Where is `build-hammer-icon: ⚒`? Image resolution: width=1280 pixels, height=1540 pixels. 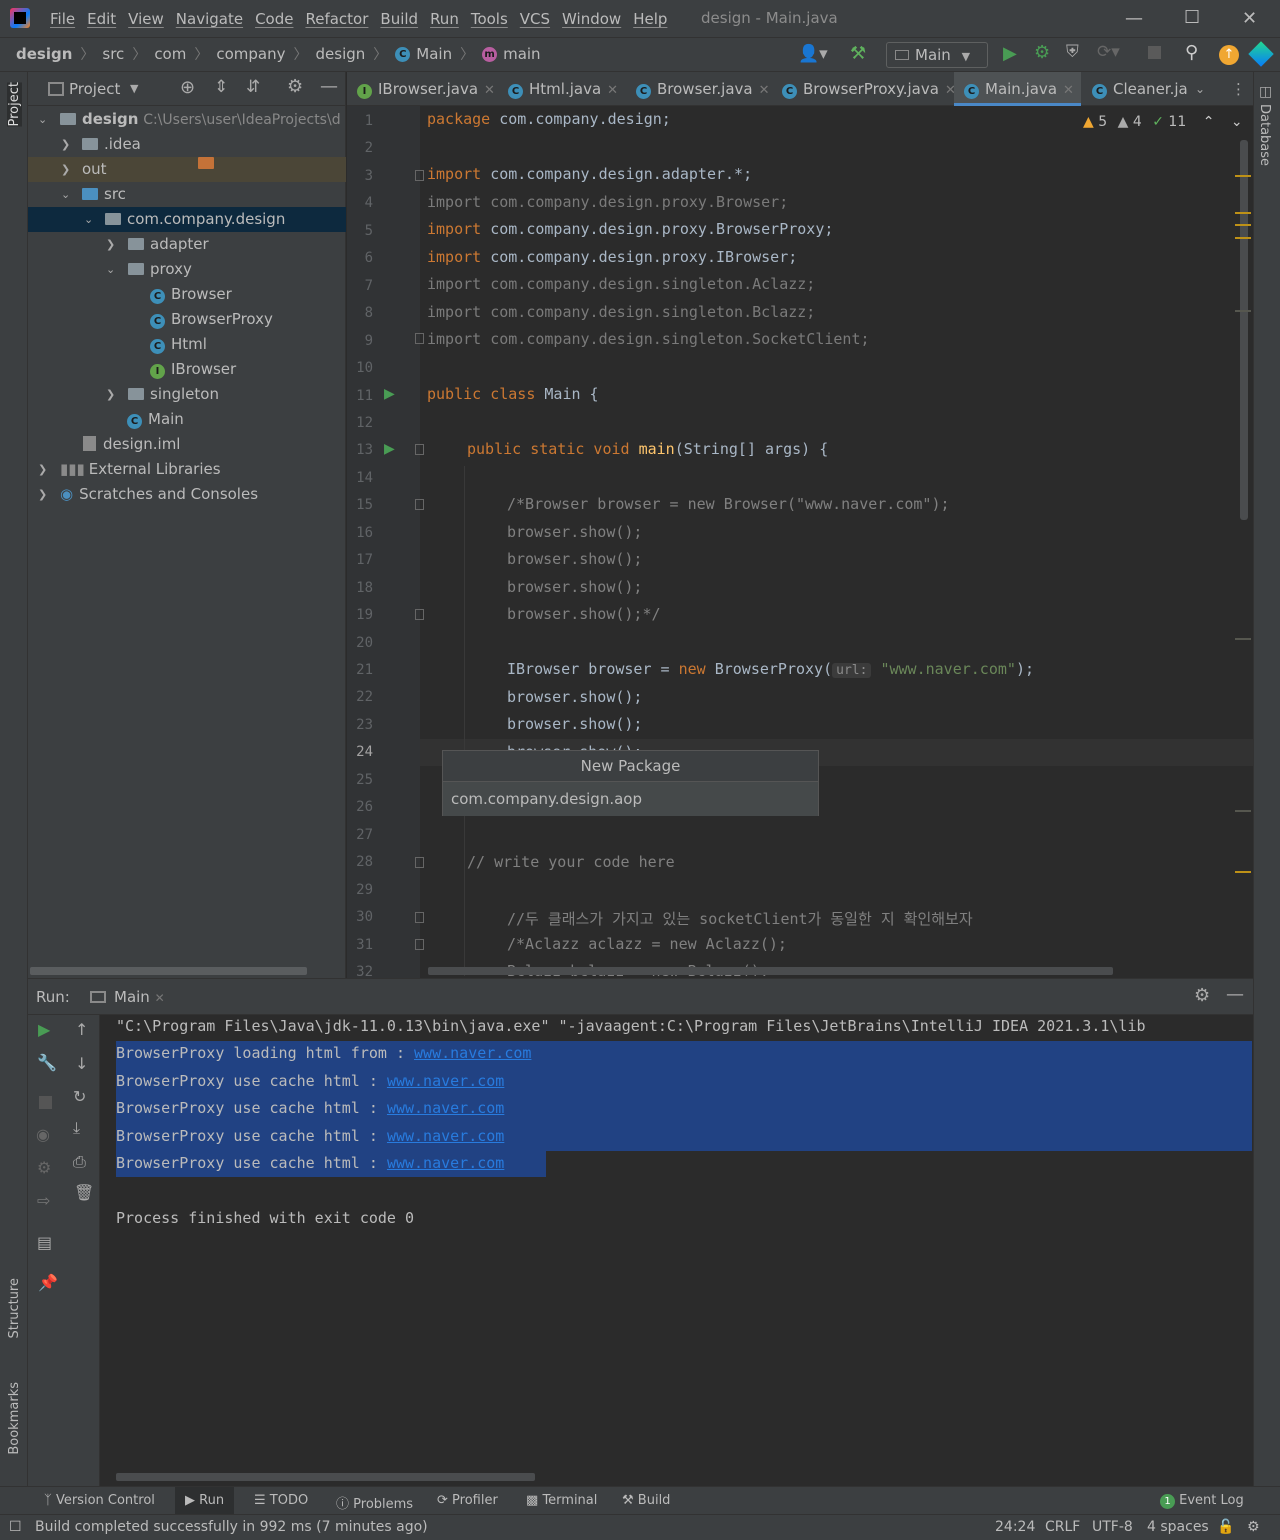
build-hammer-icon: ⚒ is located at coordinates (858, 53).